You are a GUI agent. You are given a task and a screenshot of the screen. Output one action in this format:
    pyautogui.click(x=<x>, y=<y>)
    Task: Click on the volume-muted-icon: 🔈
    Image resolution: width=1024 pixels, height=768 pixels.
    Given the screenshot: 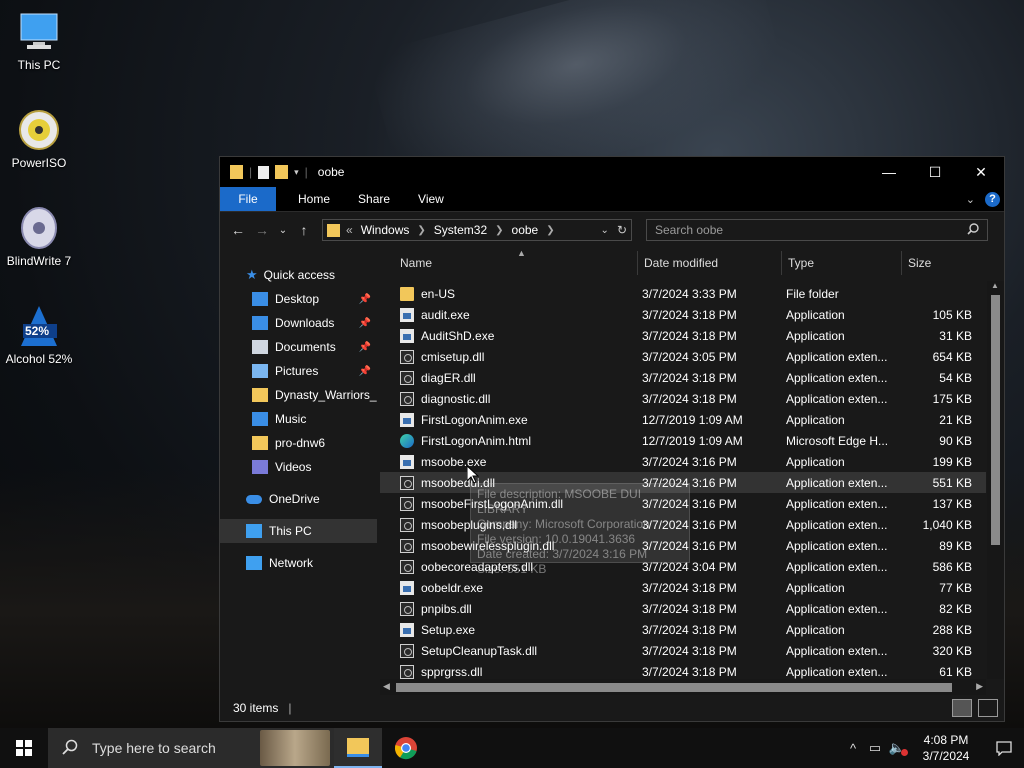 What is the action you would take?
    pyautogui.click(x=897, y=748)
    